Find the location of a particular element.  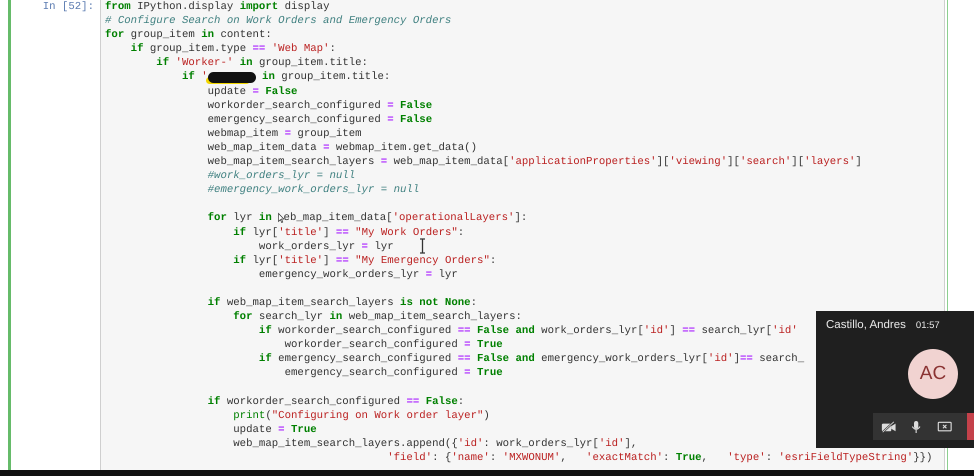

code-line: web_map_item_search_layers.append({'id': work_orders_lyr['id'], is located at coordinates (435, 443).